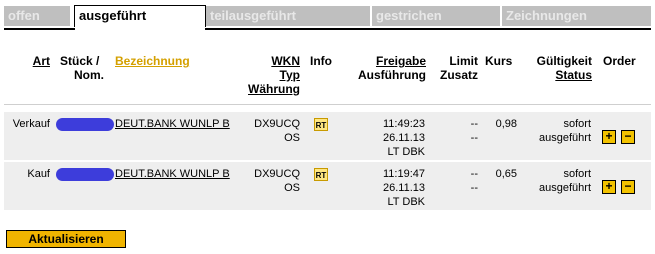 This screenshot has width=655, height=254. Describe the element at coordinates (321, 61) in the screenshot. I see `header-info: Info` at that location.